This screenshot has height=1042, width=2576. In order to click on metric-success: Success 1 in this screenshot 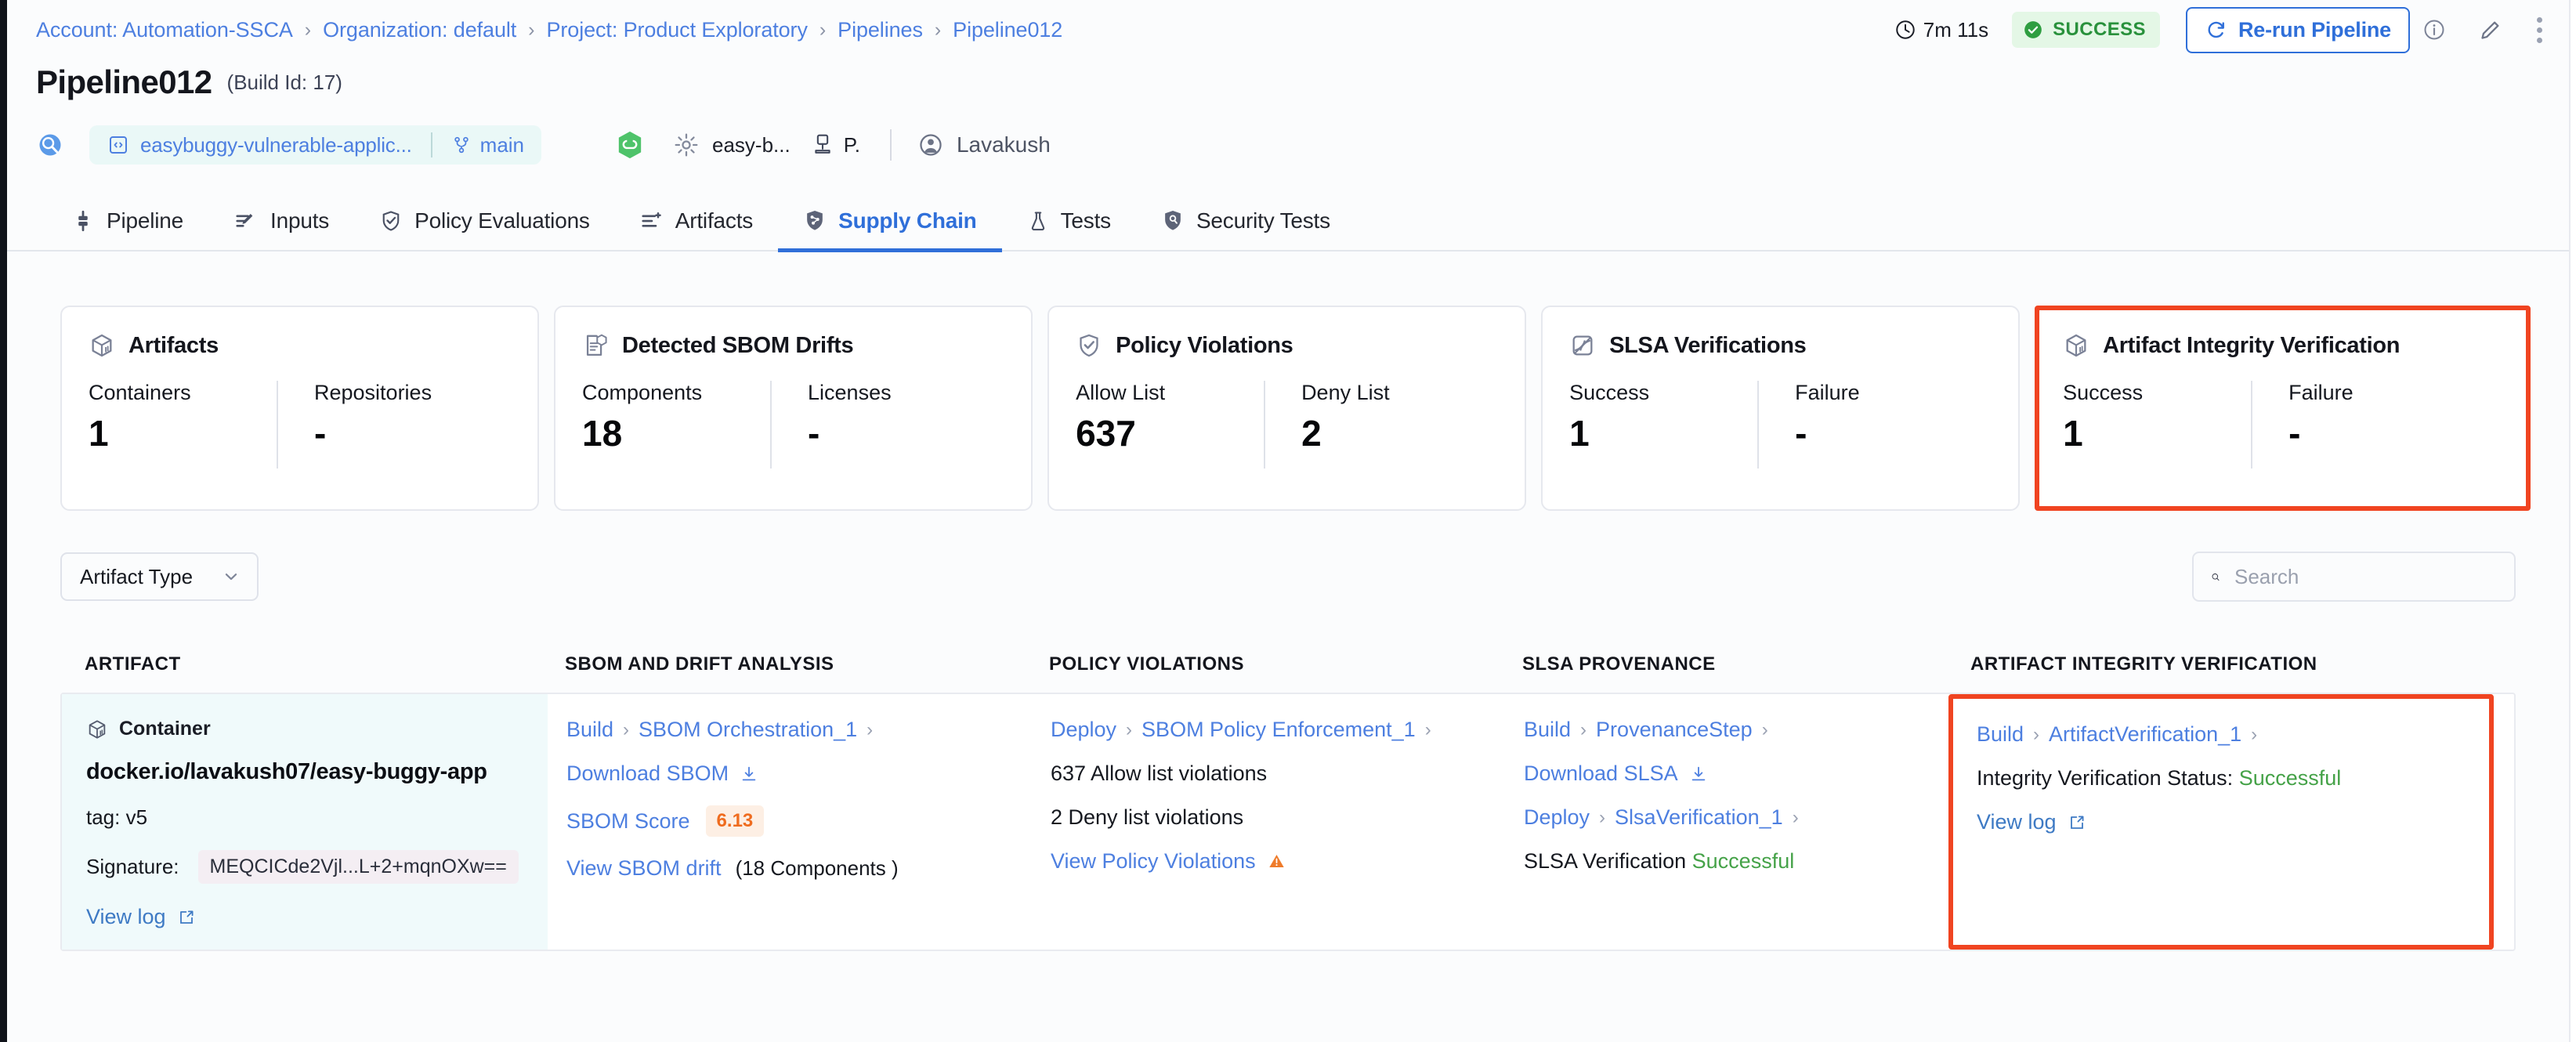, I will do `click(1663, 416)`.